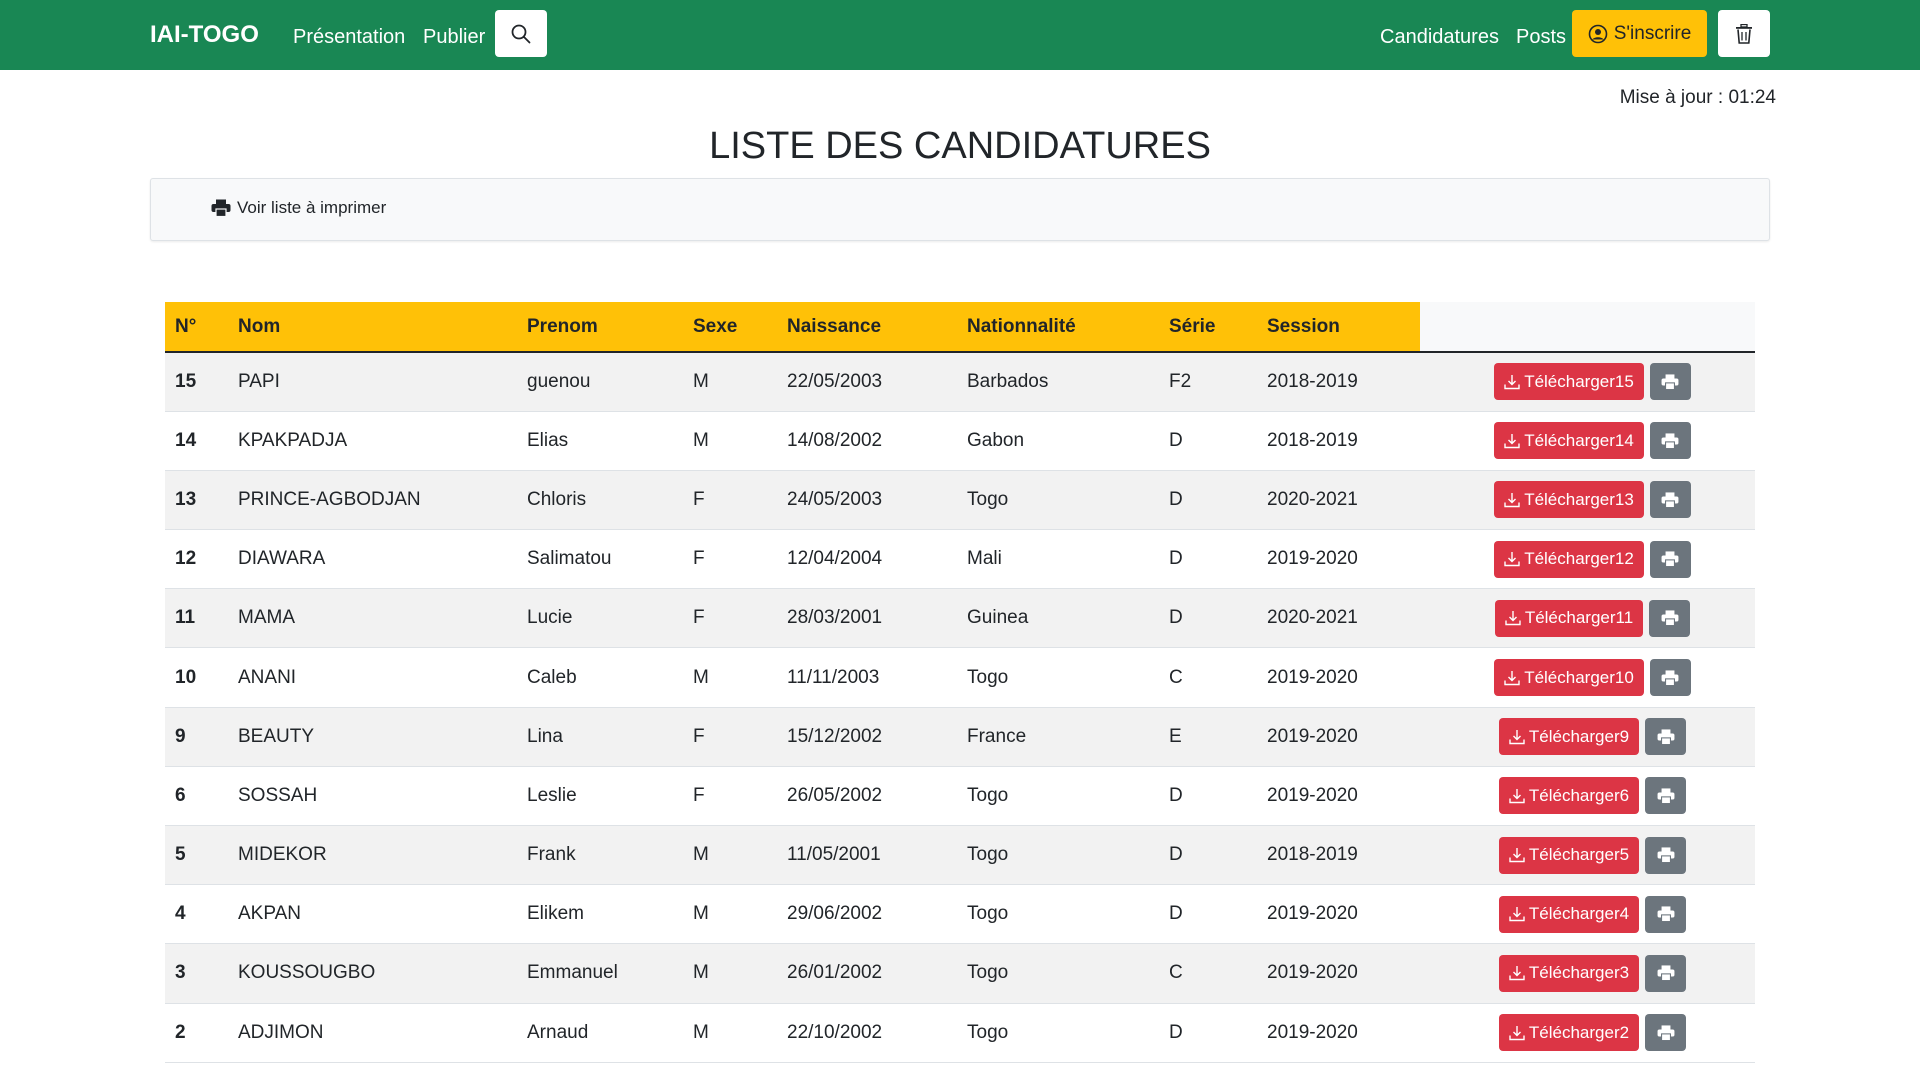 The width and height of the screenshot is (1920, 1080). Describe the element at coordinates (1579, 1032) in the screenshot. I see `download-label: Télécharger2` at that location.